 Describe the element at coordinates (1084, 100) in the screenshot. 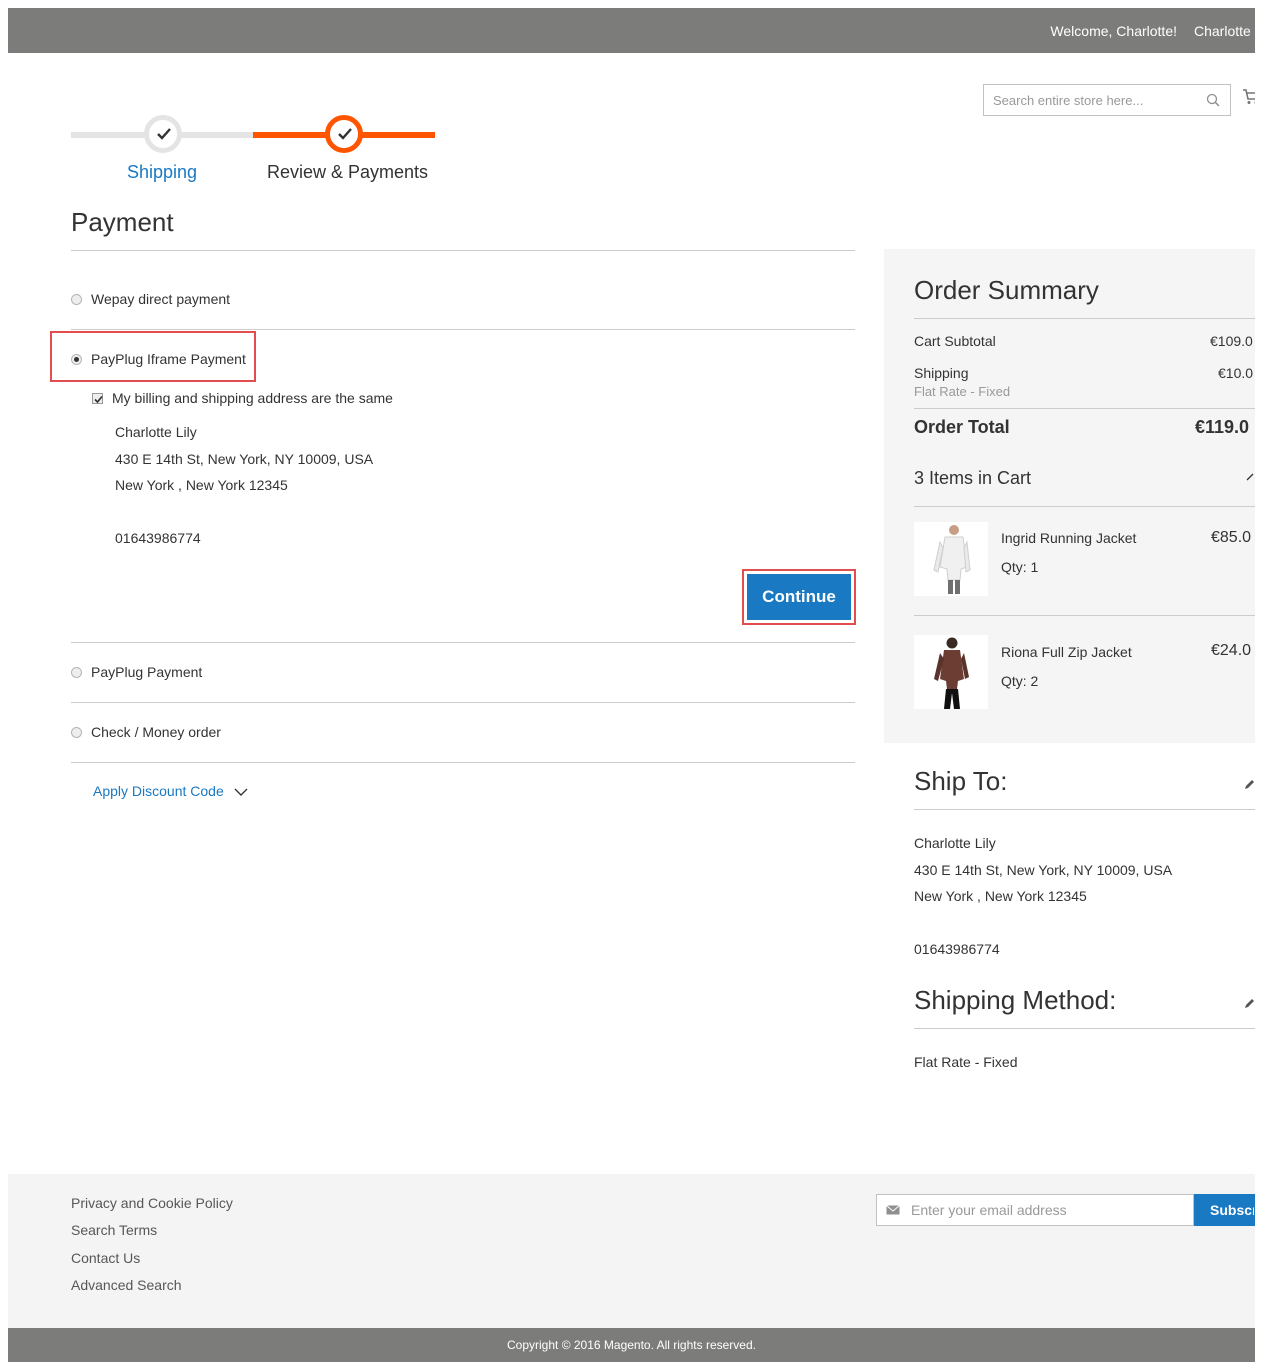

I see `search-input` at that location.